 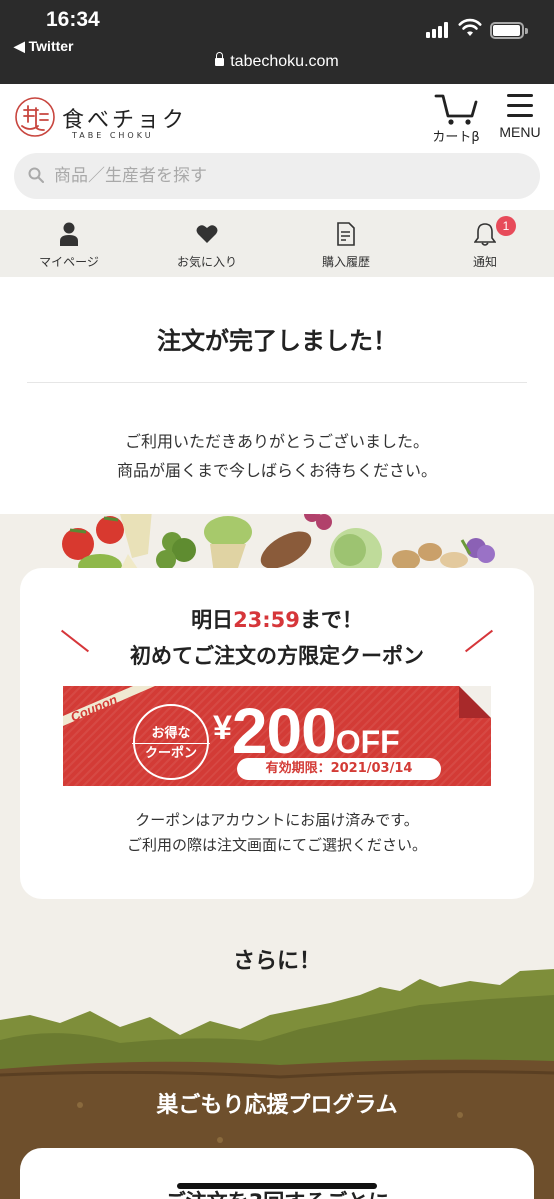 What do you see at coordinates (35, 117) in the screenshot?
I see `logo-mark-icon` at bounding box center [35, 117].